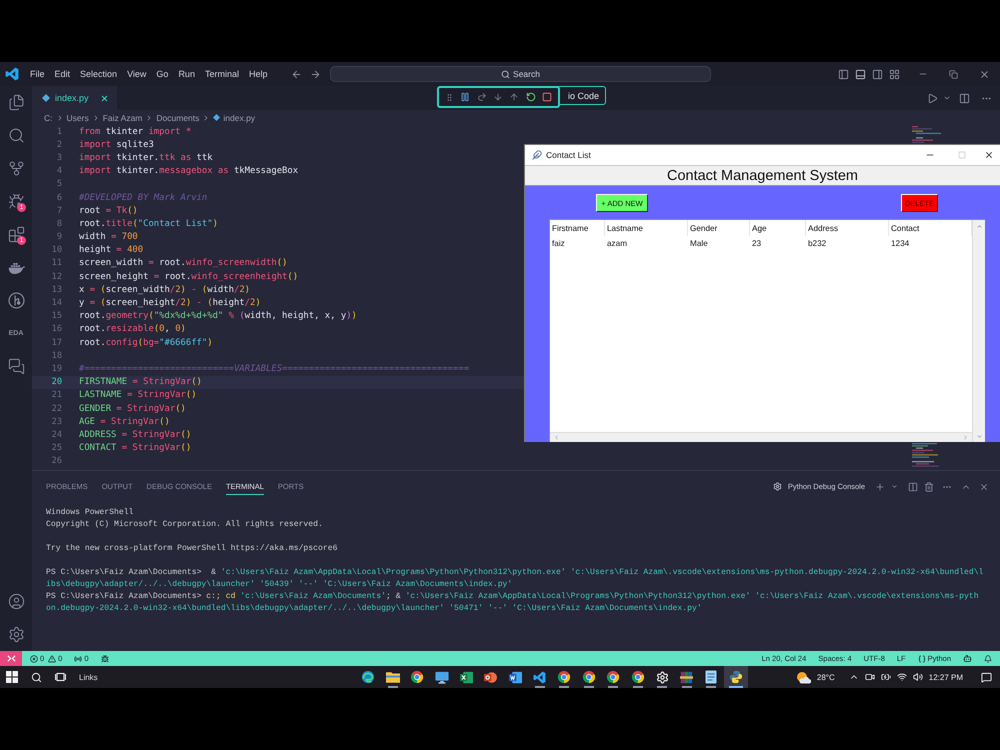 The height and width of the screenshot is (750, 1000). What do you see at coordinates (60, 677) in the screenshot?
I see `task-view-icon` at bounding box center [60, 677].